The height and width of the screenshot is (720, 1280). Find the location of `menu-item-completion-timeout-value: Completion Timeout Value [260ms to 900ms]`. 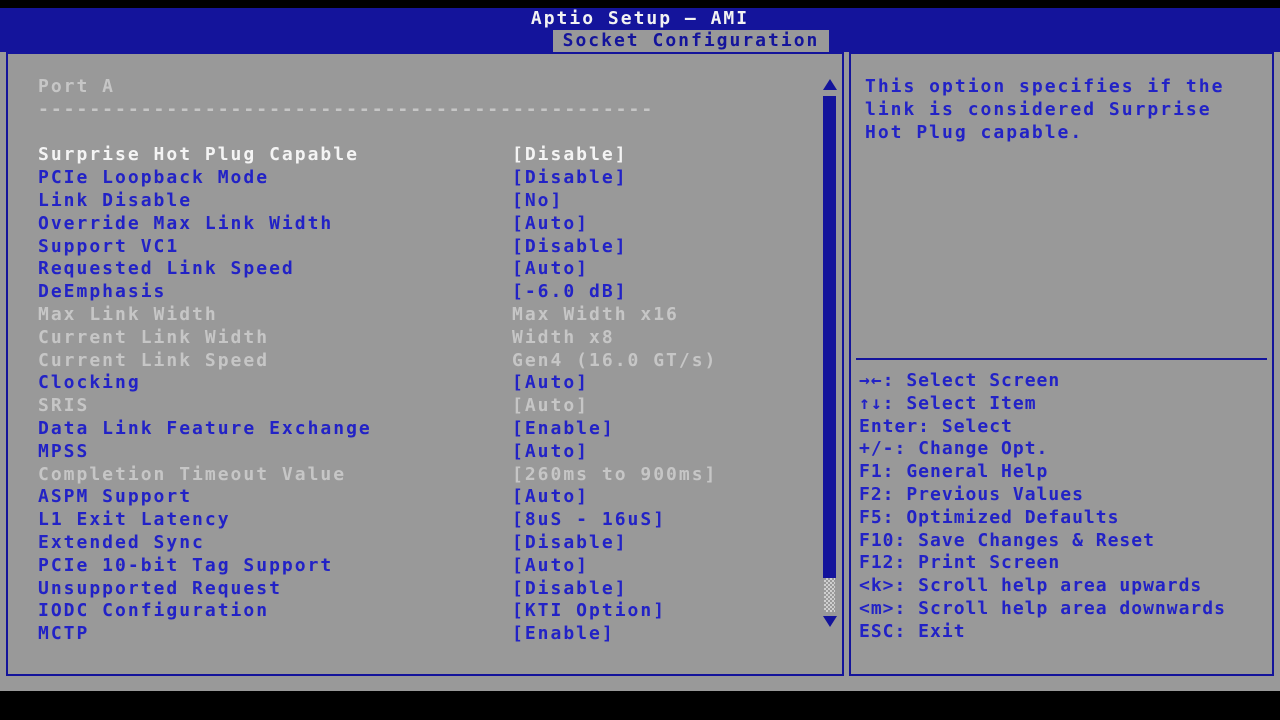

menu-item-completion-timeout-value: Completion Timeout Value [260ms to 900ms] is located at coordinates (420, 475).